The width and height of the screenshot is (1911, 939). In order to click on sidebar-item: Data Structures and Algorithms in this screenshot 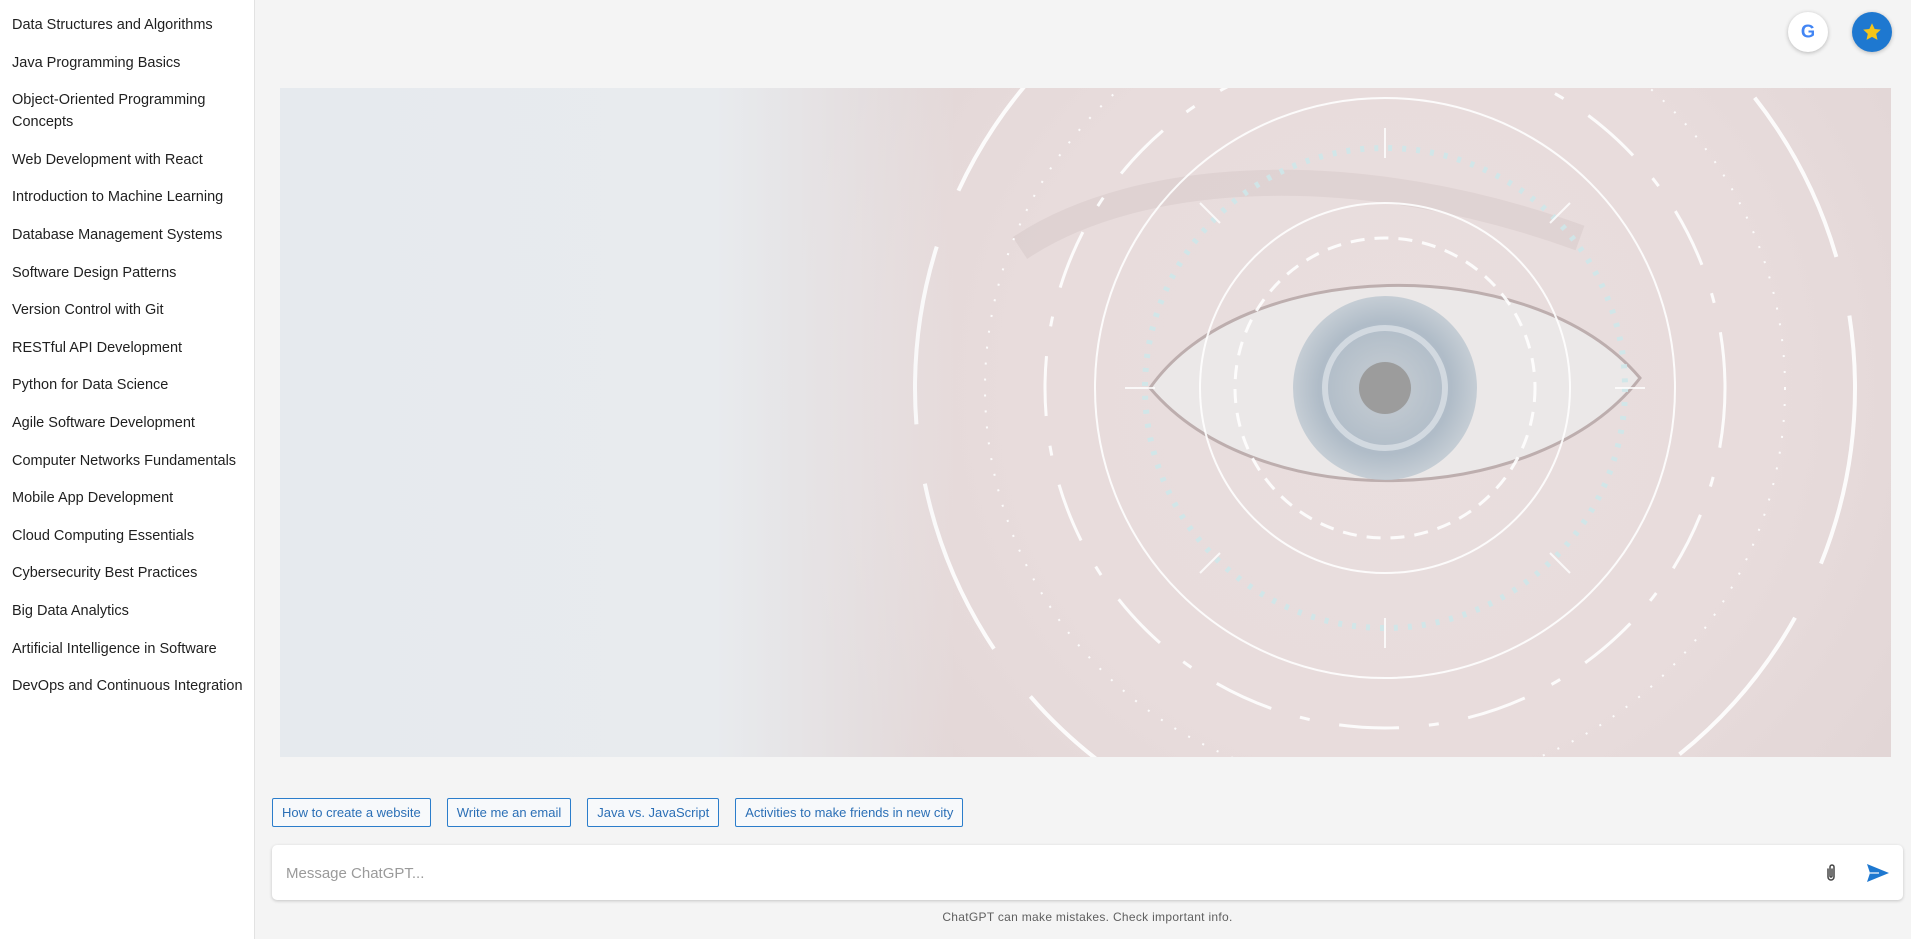, I will do `click(127, 25)`.